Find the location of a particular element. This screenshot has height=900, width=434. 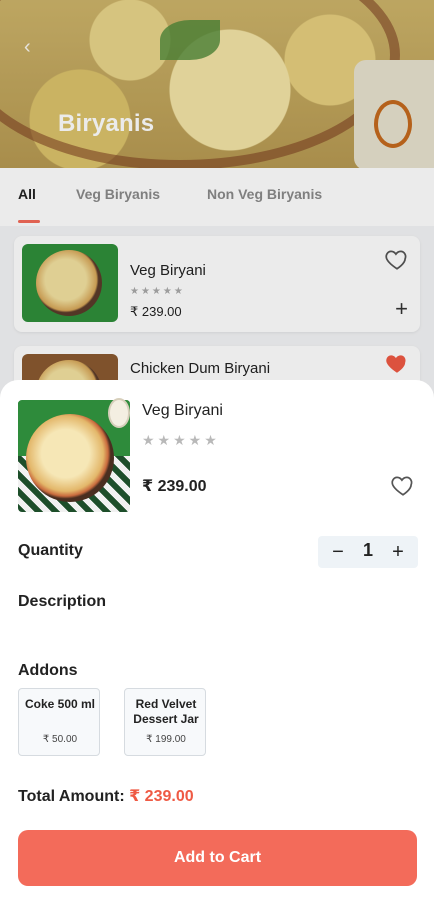

add-to-cart-button: Add to Cart is located at coordinates (217, 858).